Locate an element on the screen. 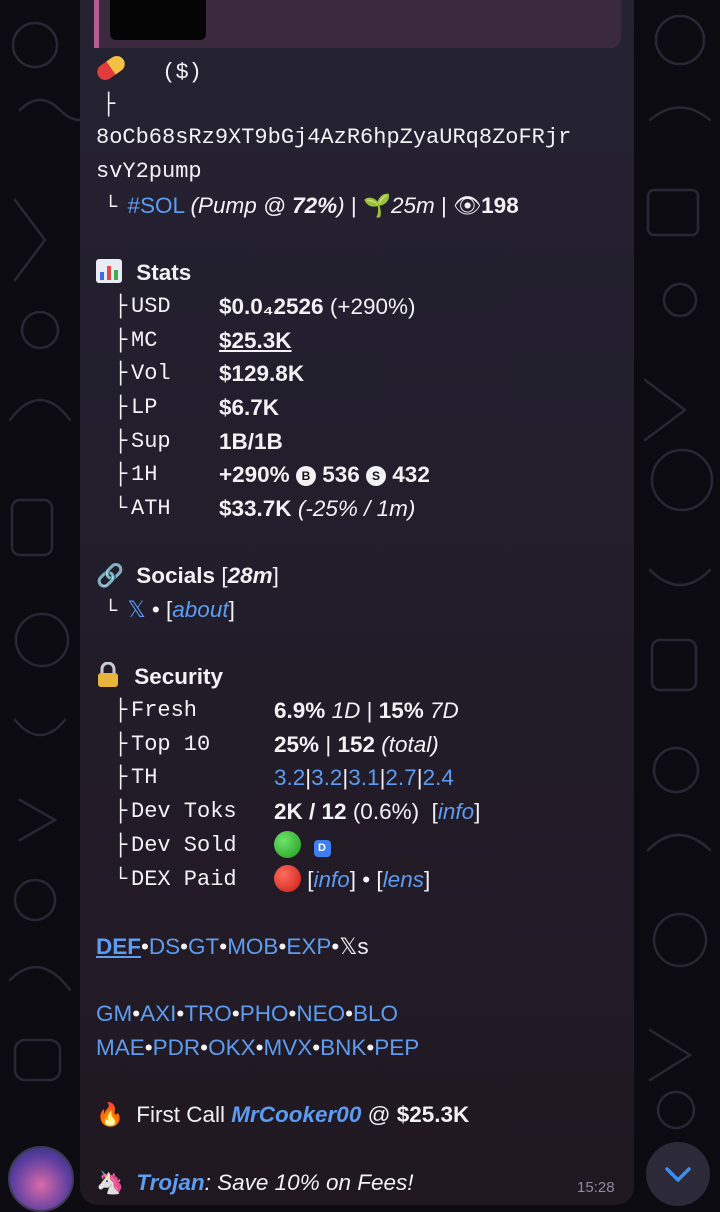  stat-row-sup: ├ Sup 1B/1B is located at coordinates (198, 441).